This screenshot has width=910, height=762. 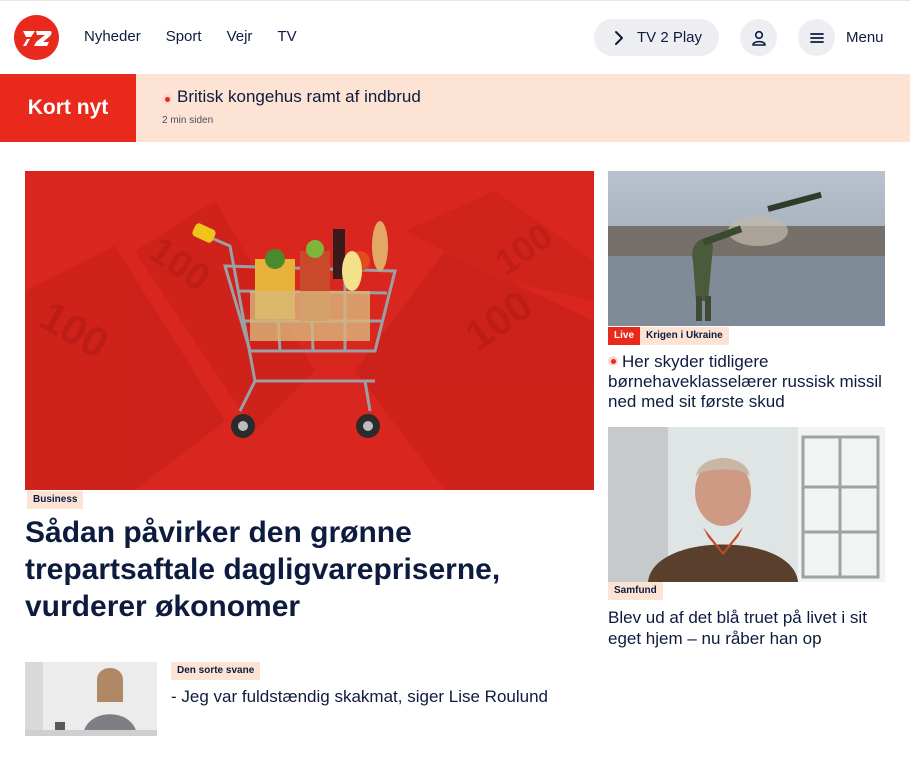 I want to click on profile-button, so click(x=758, y=37).